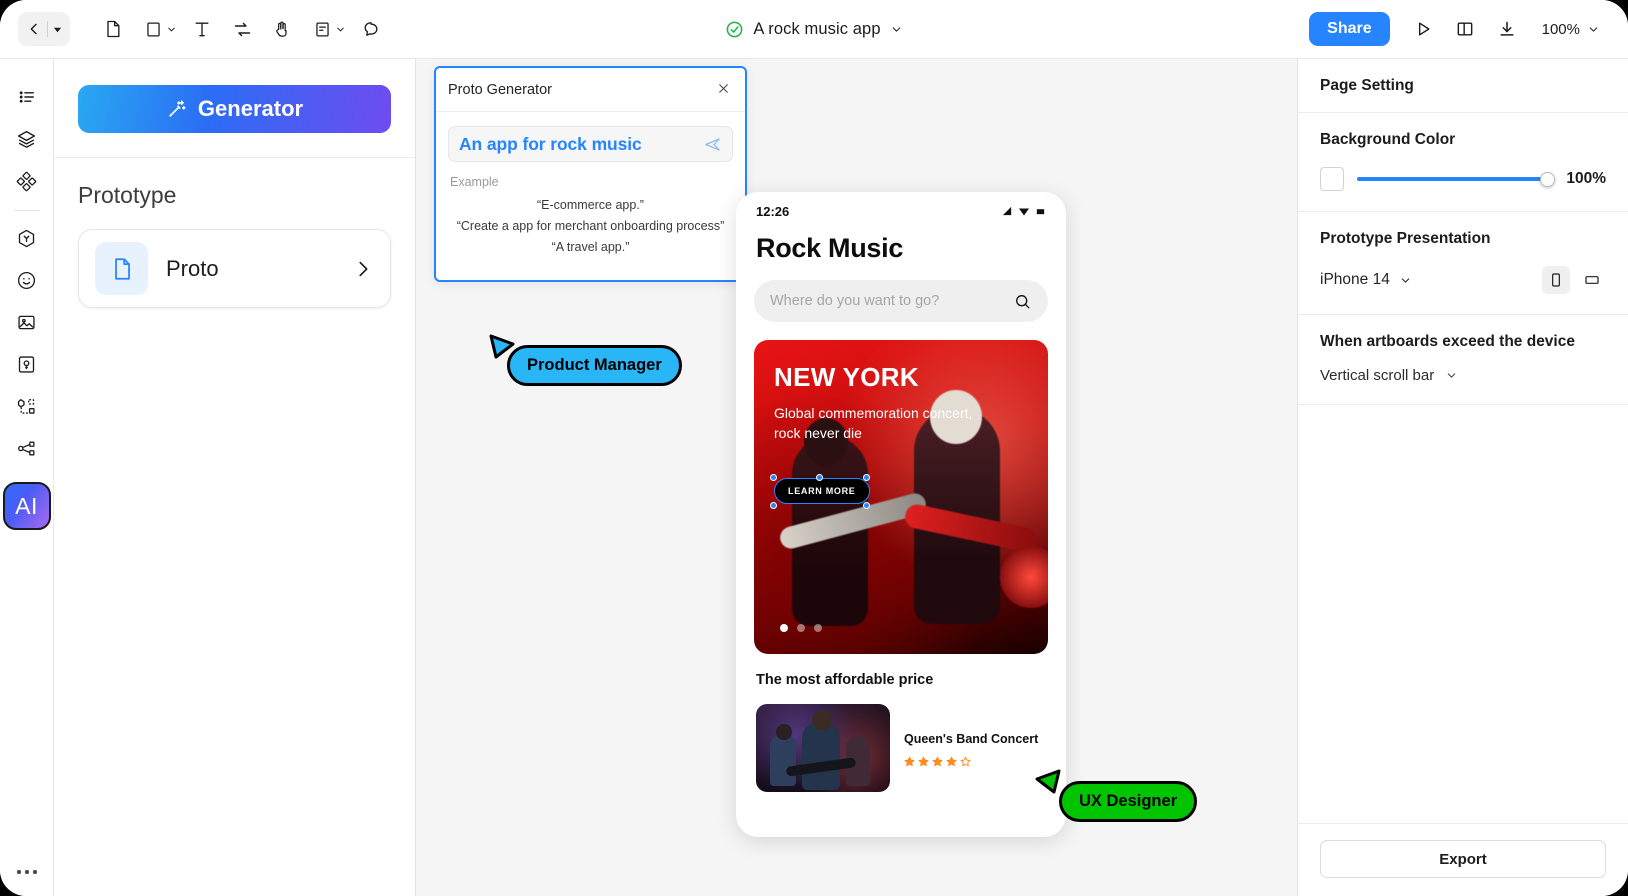  What do you see at coordinates (1377, 375) in the screenshot?
I see `overflow-value: Vertical scroll bar` at bounding box center [1377, 375].